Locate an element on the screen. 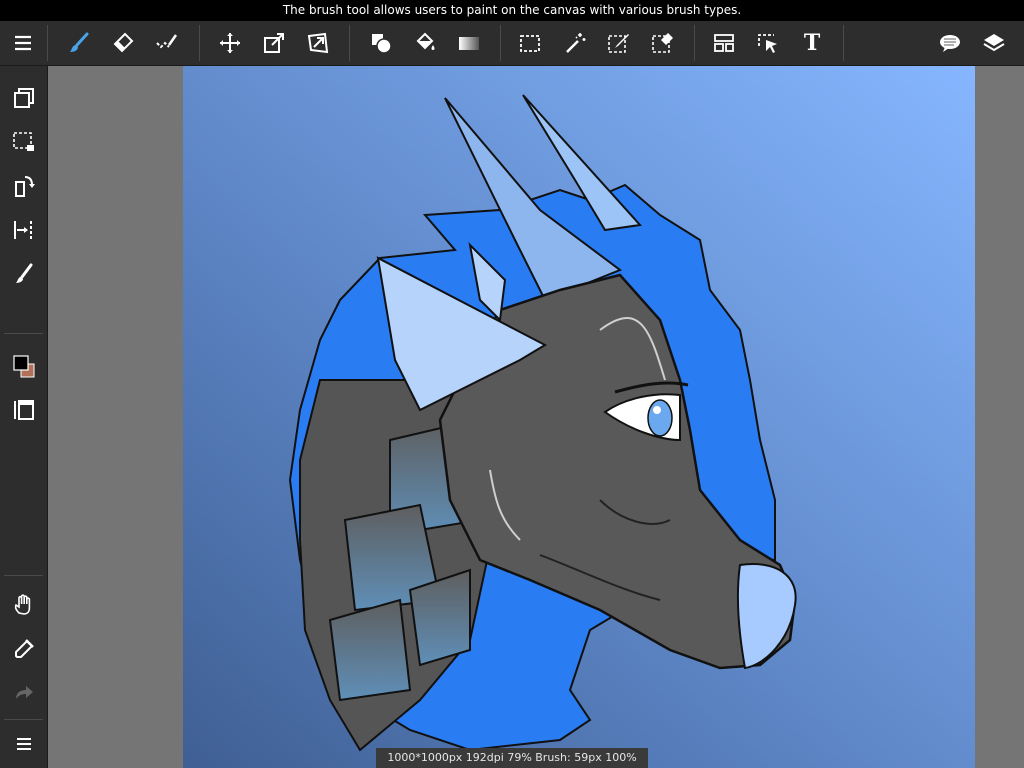  bucket-tool-button is located at coordinates (425, 43).